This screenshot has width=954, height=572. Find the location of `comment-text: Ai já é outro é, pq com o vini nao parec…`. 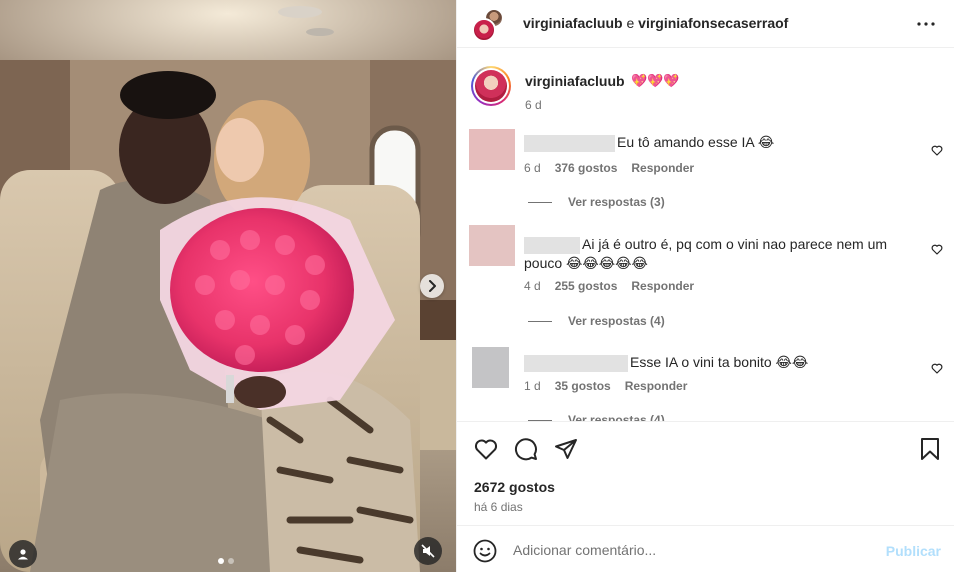

comment-text: Ai já é outro é, pq com o vini nao parec… is located at coordinates (720, 253).